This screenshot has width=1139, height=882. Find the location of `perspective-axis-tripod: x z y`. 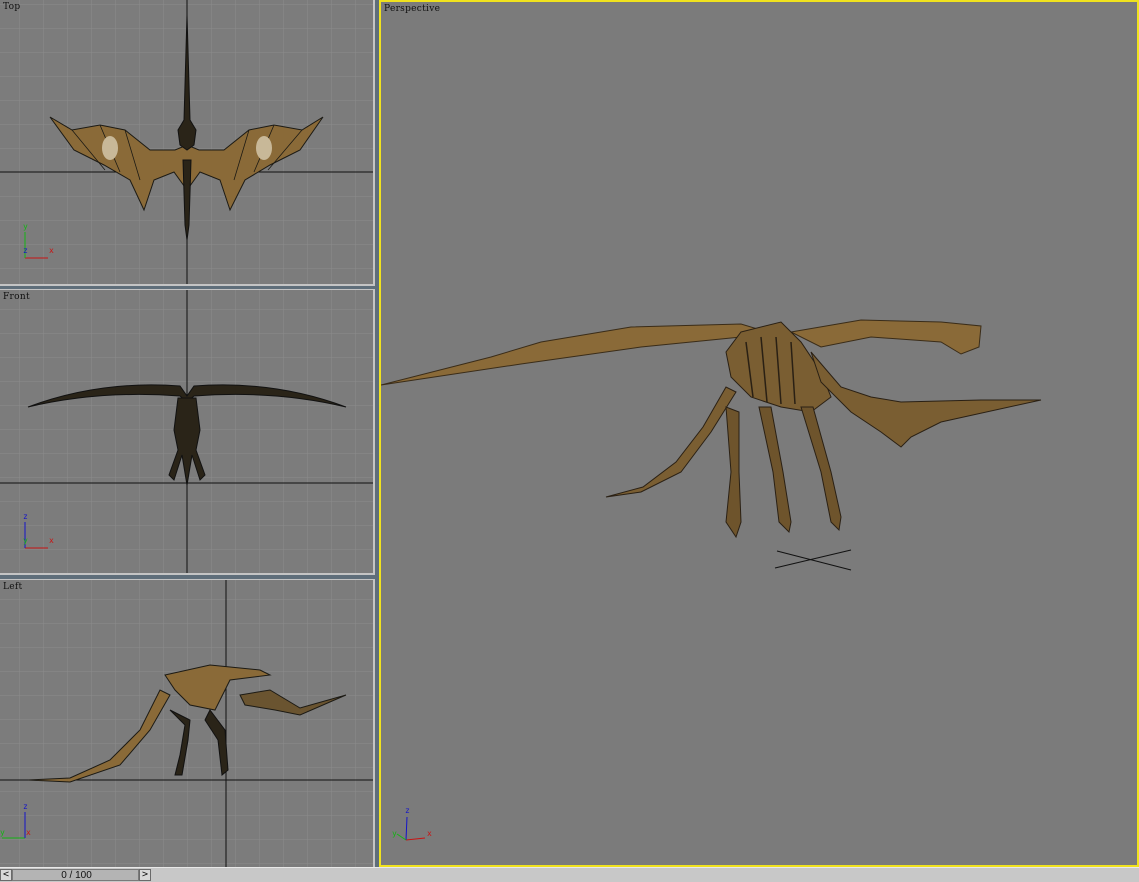

perspective-axis-tripod: x z y is located at coordinates (412, 823).